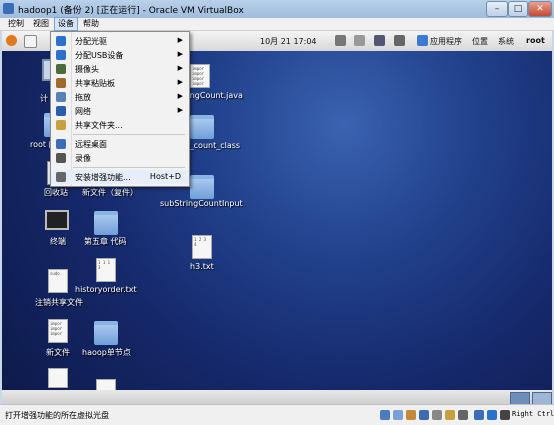 The image size is (554, 425). Describe the element at coordinates (58, 281) in the screenshot. I see `text-file-icon: sudo` at that location.